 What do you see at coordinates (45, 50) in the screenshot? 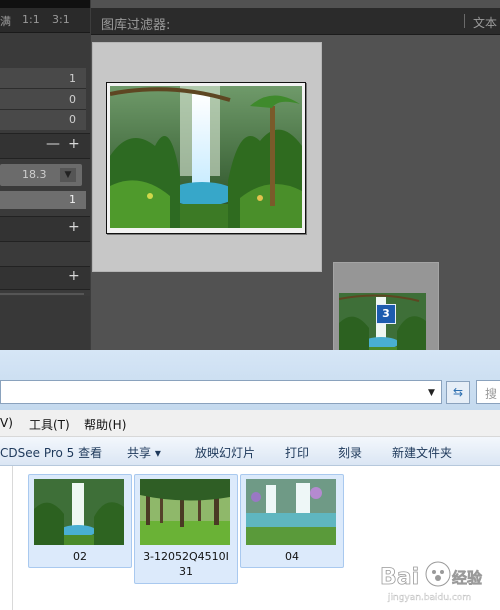
I see `panel-gap` at bounding box center [45, 50].